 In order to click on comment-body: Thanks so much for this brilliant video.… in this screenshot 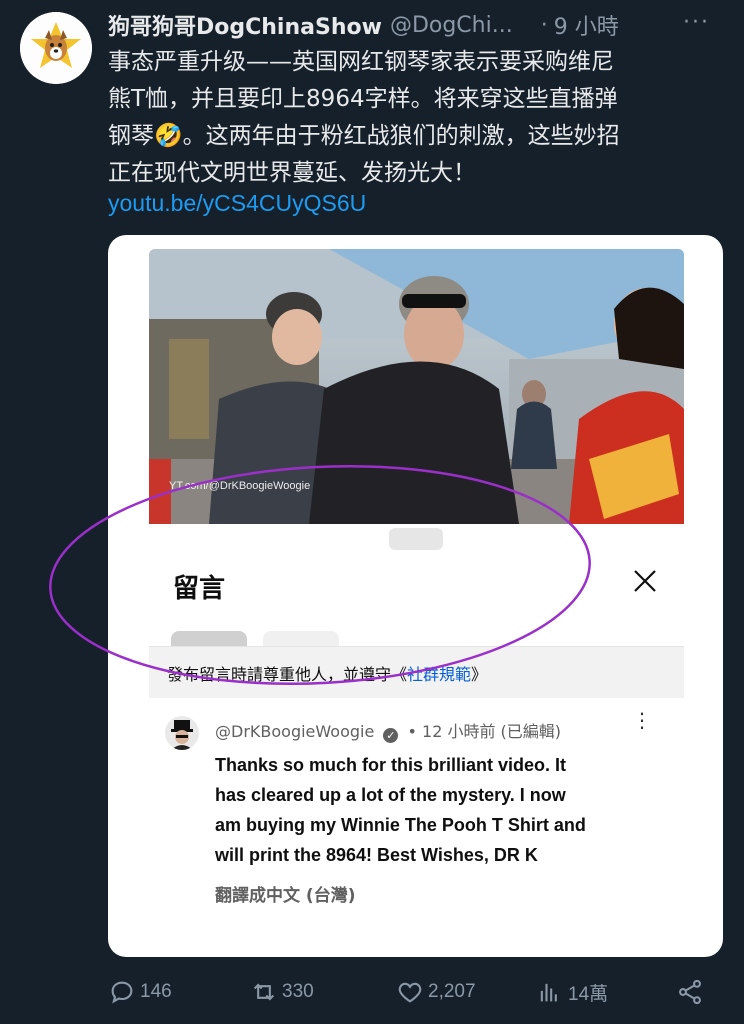, I will do `click(435, 810)`.